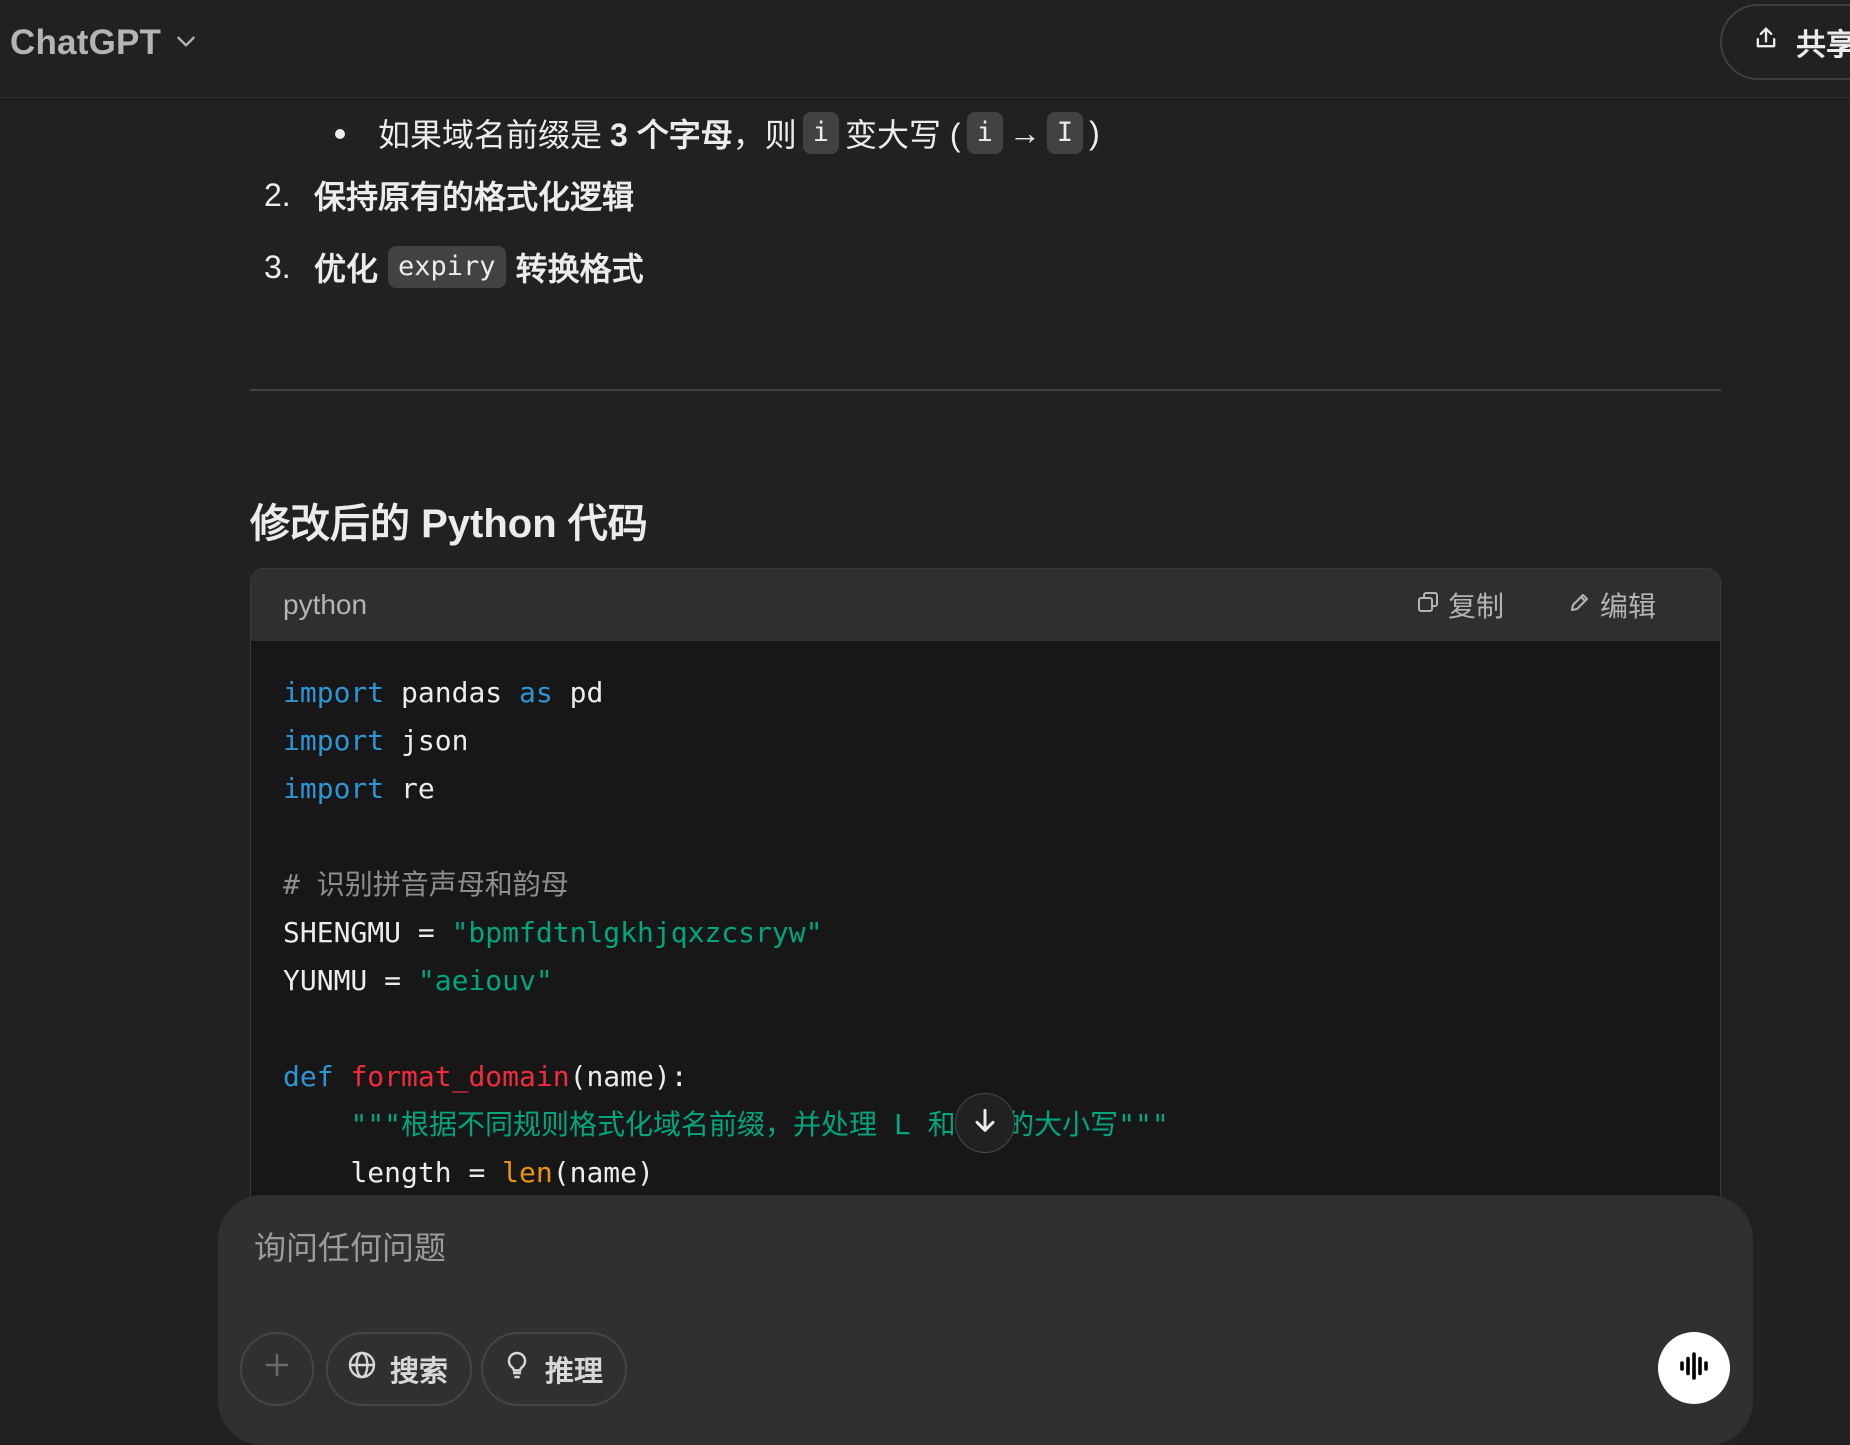  I want to click on voice-mode-button, so click(1694, 1368).